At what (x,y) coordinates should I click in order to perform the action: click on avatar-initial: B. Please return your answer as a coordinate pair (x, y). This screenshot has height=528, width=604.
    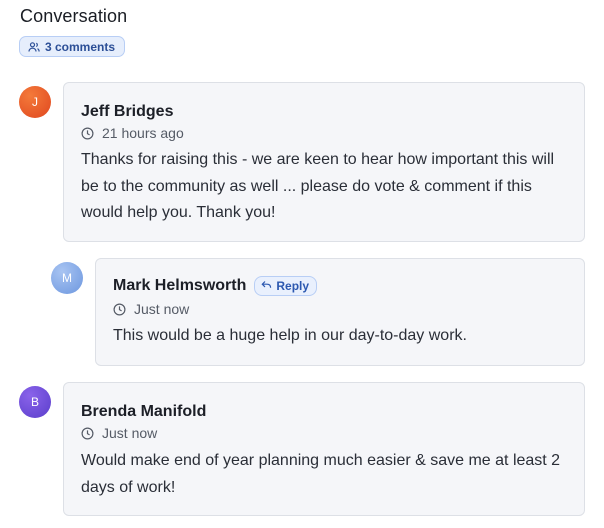
    Looking at the image, I should click on (34, 402).